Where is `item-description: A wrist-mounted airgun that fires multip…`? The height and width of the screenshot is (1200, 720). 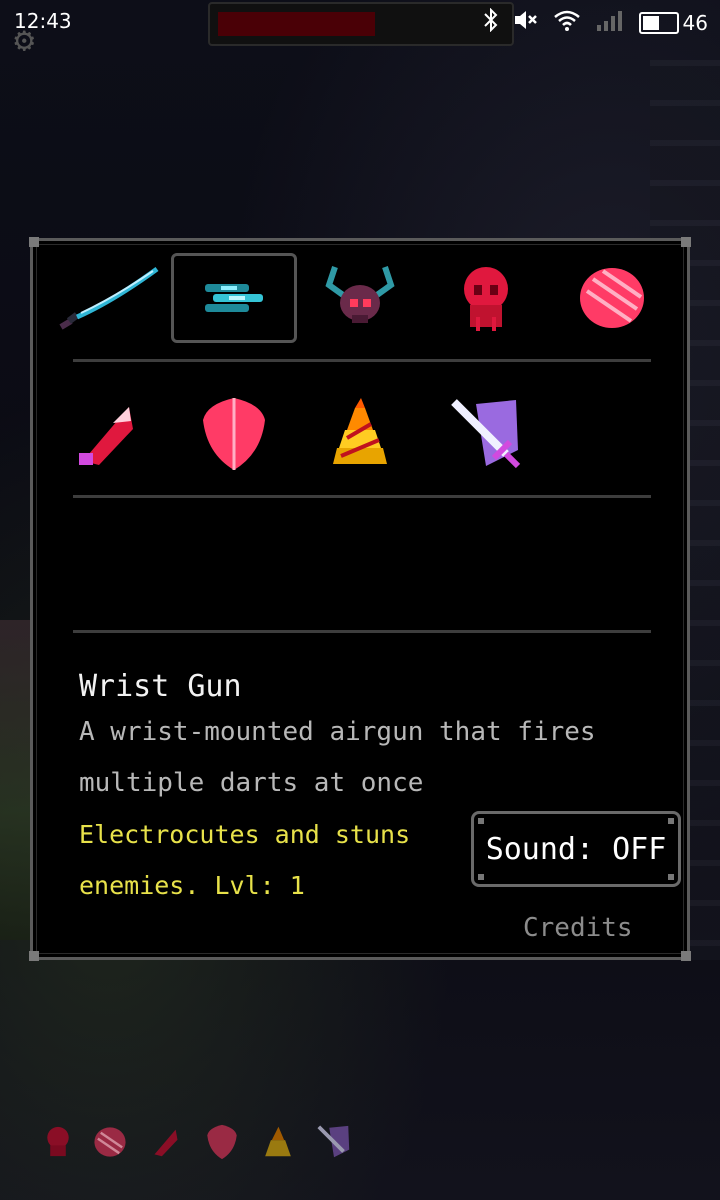
item-description: A wrist-mounted airgun that fires multip… is located at coordinates (337, 757).